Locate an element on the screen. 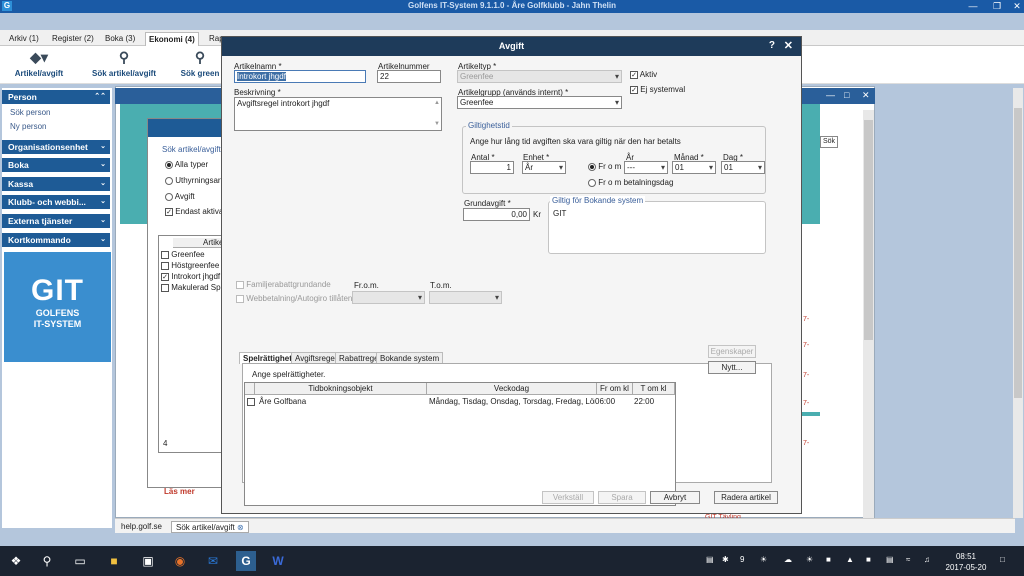  table-row: ✓ Introkort jhgdf is located at coordinates (194, 276).